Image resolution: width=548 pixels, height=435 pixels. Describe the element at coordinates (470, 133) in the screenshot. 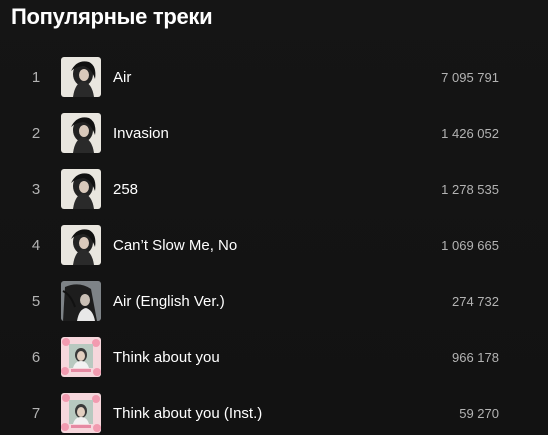

I see `play-count: 1 426 052` at that location.